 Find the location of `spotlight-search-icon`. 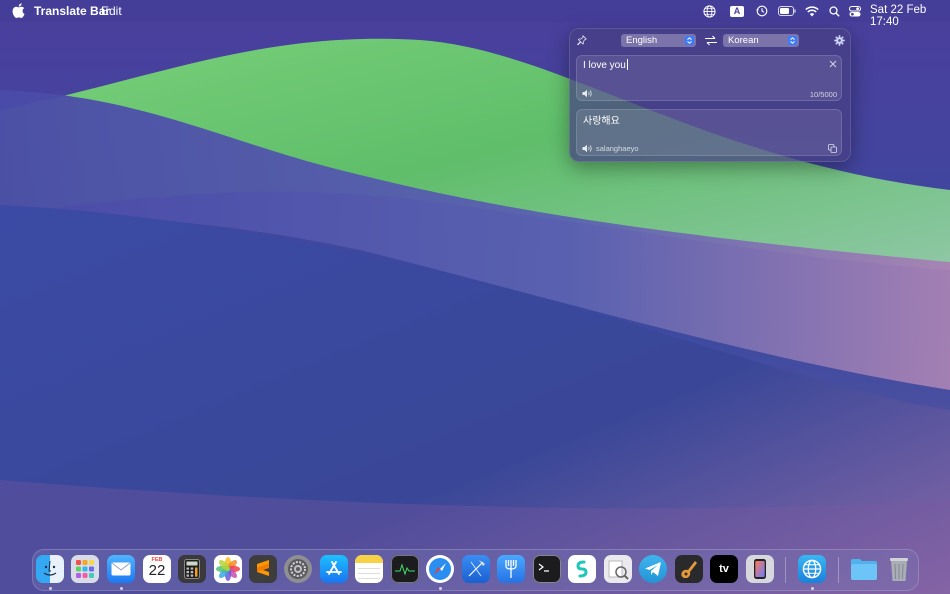

spotlight-search-icon is located at coordinates (834, 11).